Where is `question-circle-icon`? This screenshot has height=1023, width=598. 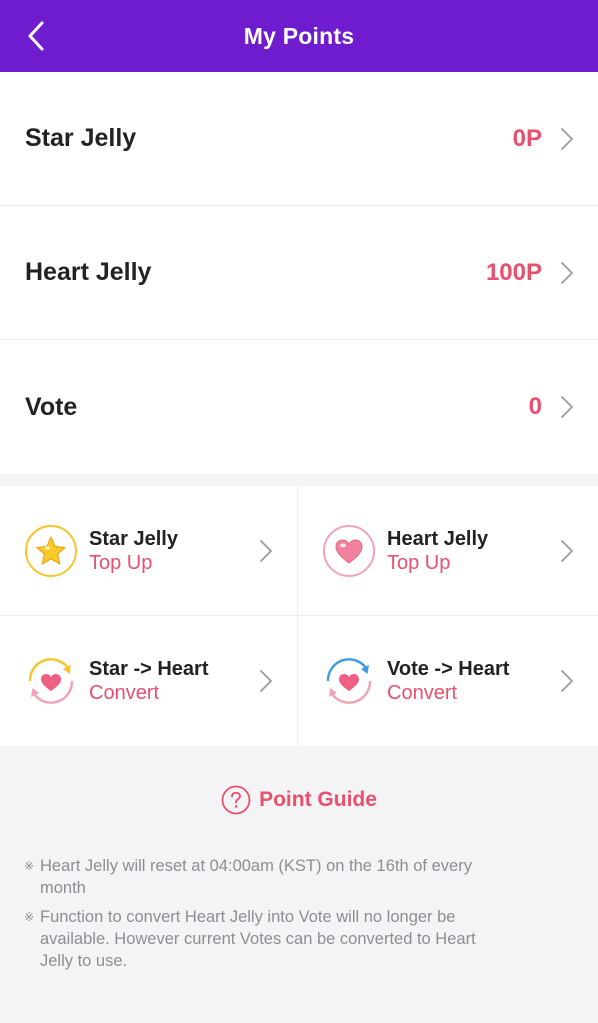
question-circle-icon is located at coordinates (236, 800).